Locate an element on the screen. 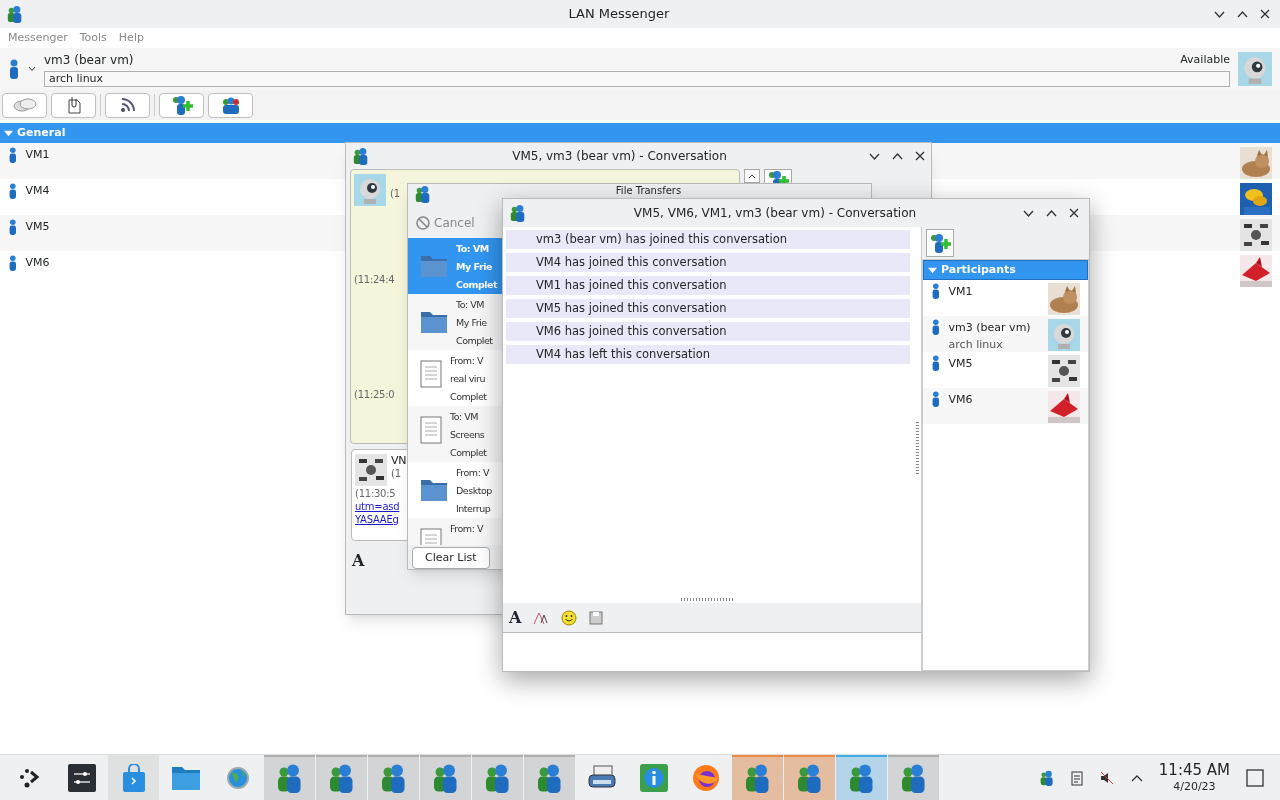 The image size is (1280, 800). contact-name: VM5 is located at coordinates (37, 227).